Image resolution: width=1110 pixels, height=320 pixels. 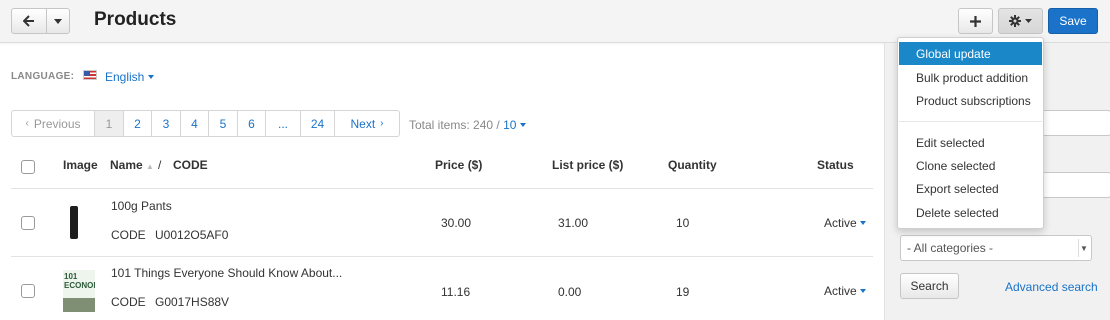 What do you see at coordinates (1051, 287) in the screenshot?
I see `advanced-search-link: Advanced search` at bounding box center [1051, 287].